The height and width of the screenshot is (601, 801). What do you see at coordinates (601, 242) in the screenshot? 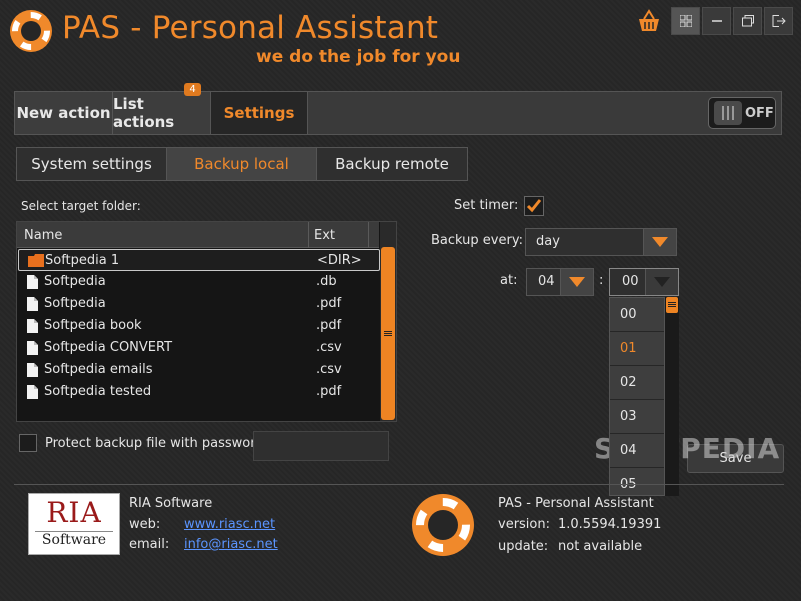
I see `backup-every-select: day` at bounding box center [601, 242].